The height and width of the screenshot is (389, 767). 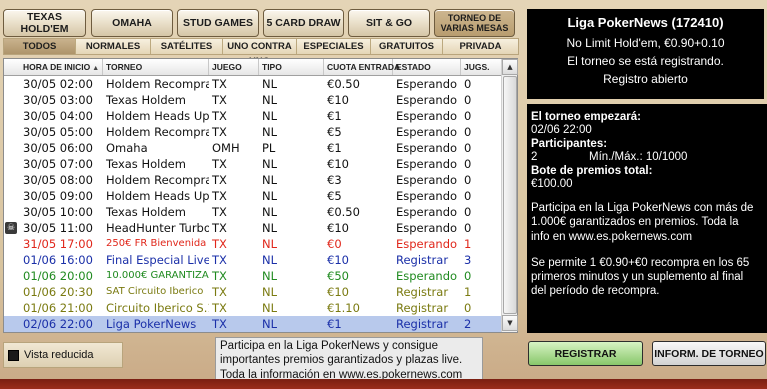 What do you see at coordinates (157, 132) in the screenshot?
I see `cell-torneo: Holdem Recompra` at bounding box center [157, 132].